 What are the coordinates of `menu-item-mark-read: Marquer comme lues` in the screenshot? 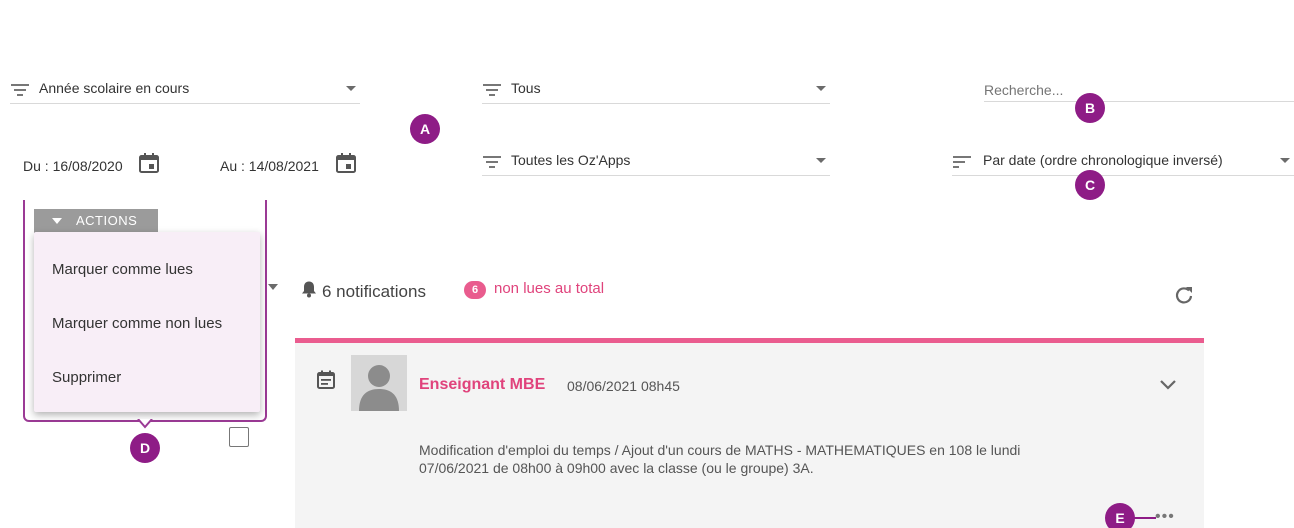 It's located at (122, 270).